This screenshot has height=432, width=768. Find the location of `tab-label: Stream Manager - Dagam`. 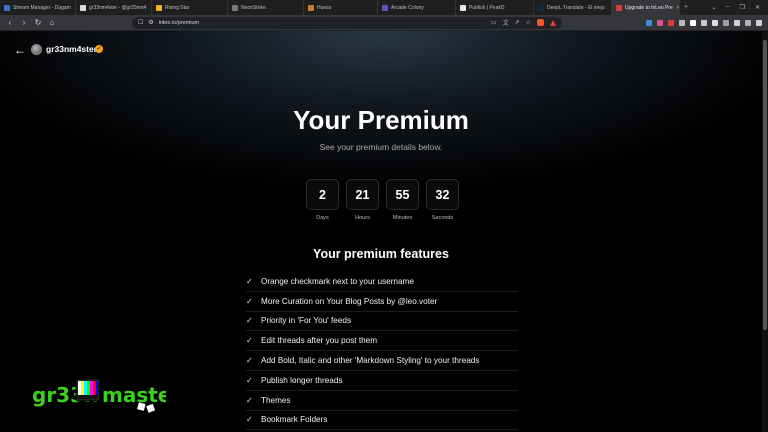

tab-label: Stream Manager - Dagam is located at coordinates (42, 7).